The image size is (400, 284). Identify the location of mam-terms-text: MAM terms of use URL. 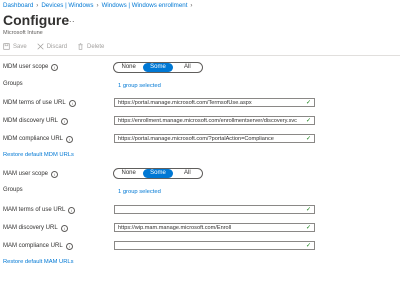
(34, 210).